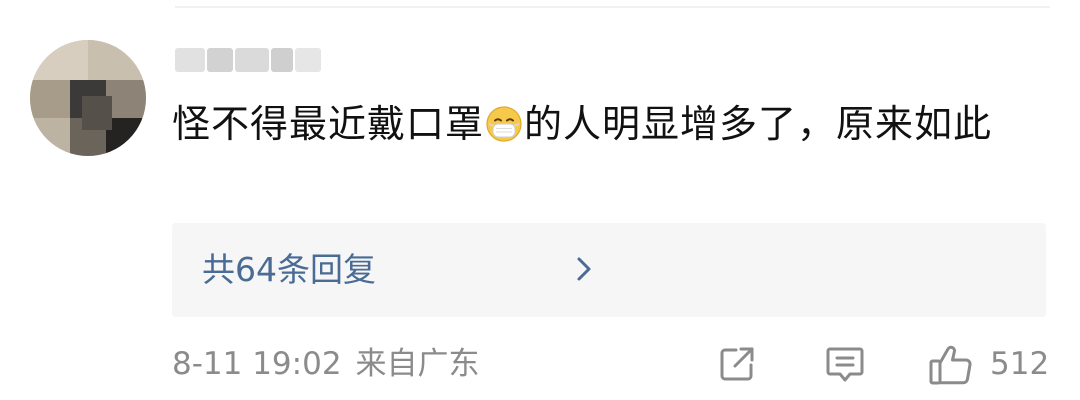  What do you see at coordinates (257, 364) in the screenshot?
I see `timestamp: 8-11 19:02` at bounding box center [257, 364].